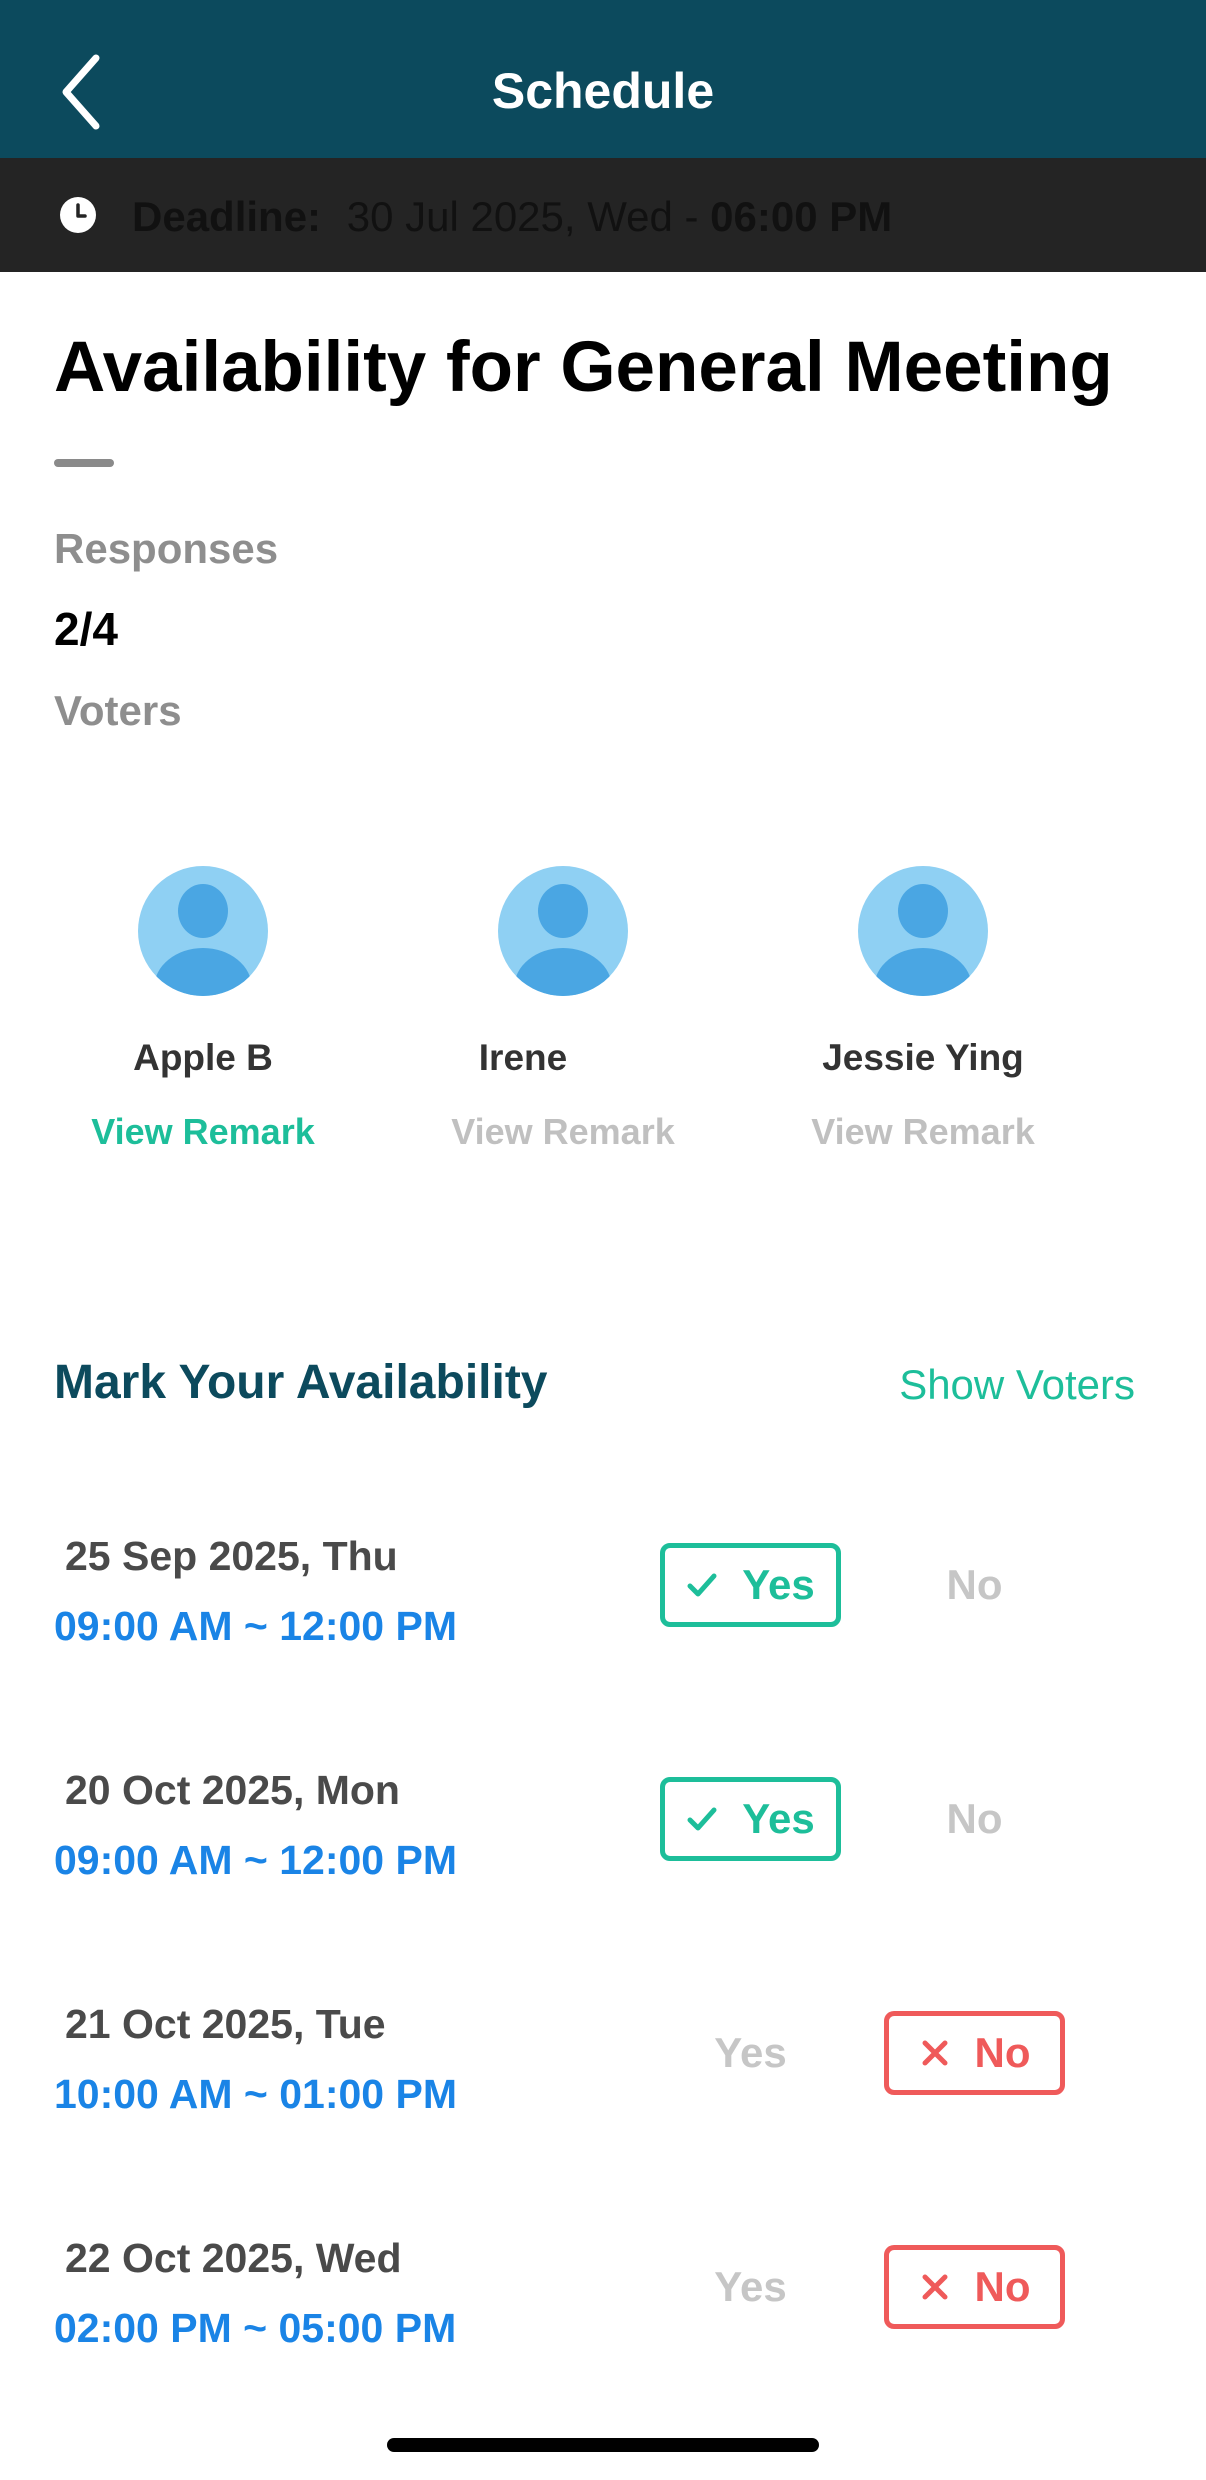  What do you see at coordinates (203, 1057) in the screenshot?
I see `voter-name: Apple B` at bounding box center [203, 1057].